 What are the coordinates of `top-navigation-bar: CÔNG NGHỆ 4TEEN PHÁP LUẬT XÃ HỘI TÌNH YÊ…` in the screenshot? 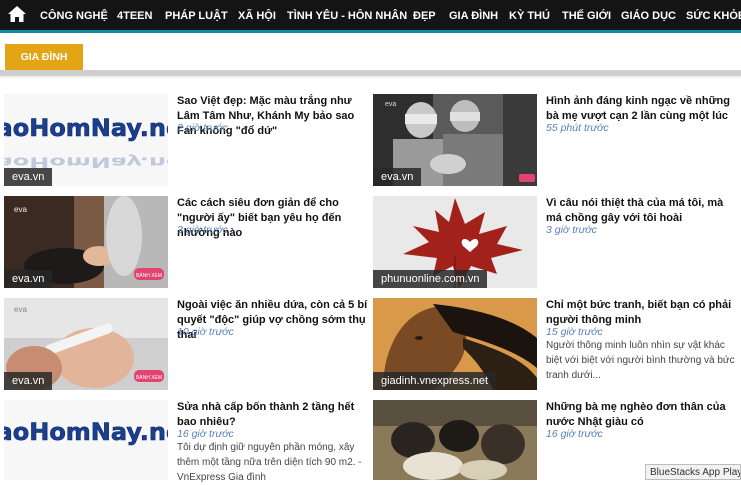 It's located at (370, 16).